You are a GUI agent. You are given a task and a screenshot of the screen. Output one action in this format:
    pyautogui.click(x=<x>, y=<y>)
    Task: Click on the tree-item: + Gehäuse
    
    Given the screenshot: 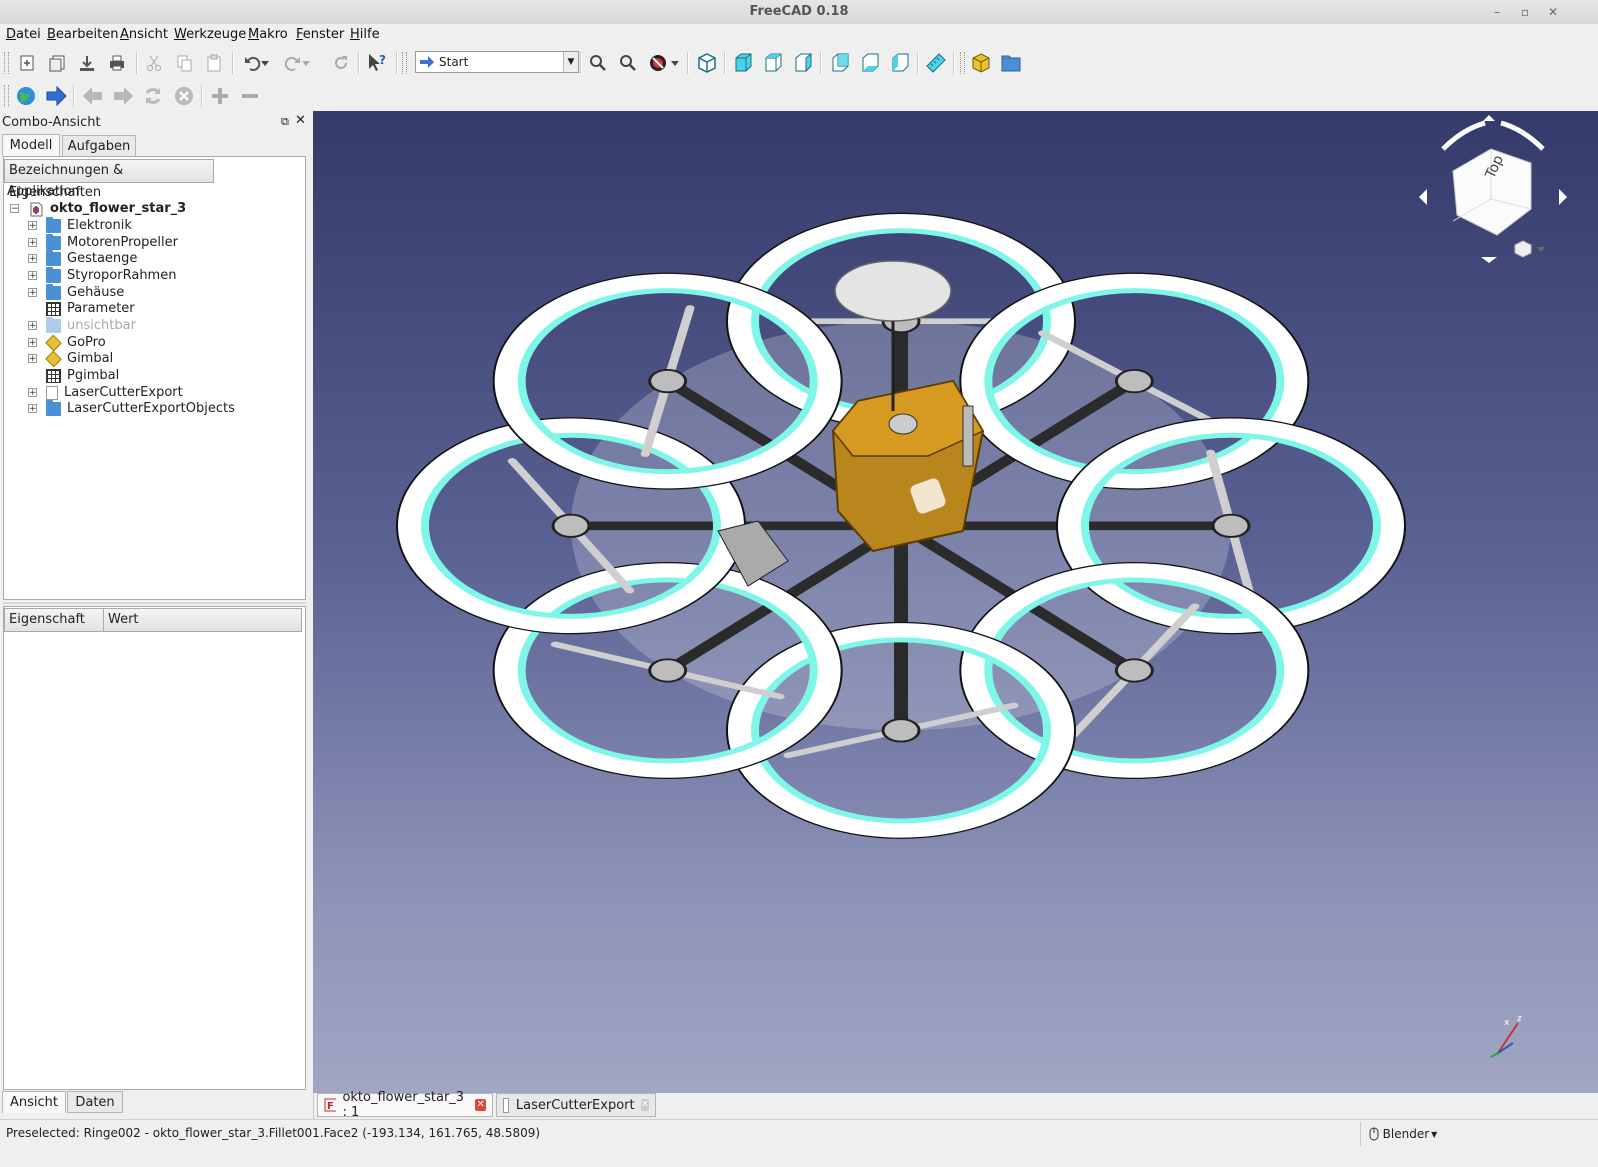 What is the action you would take?
    pyautogui.click(x=76, y=292)
    